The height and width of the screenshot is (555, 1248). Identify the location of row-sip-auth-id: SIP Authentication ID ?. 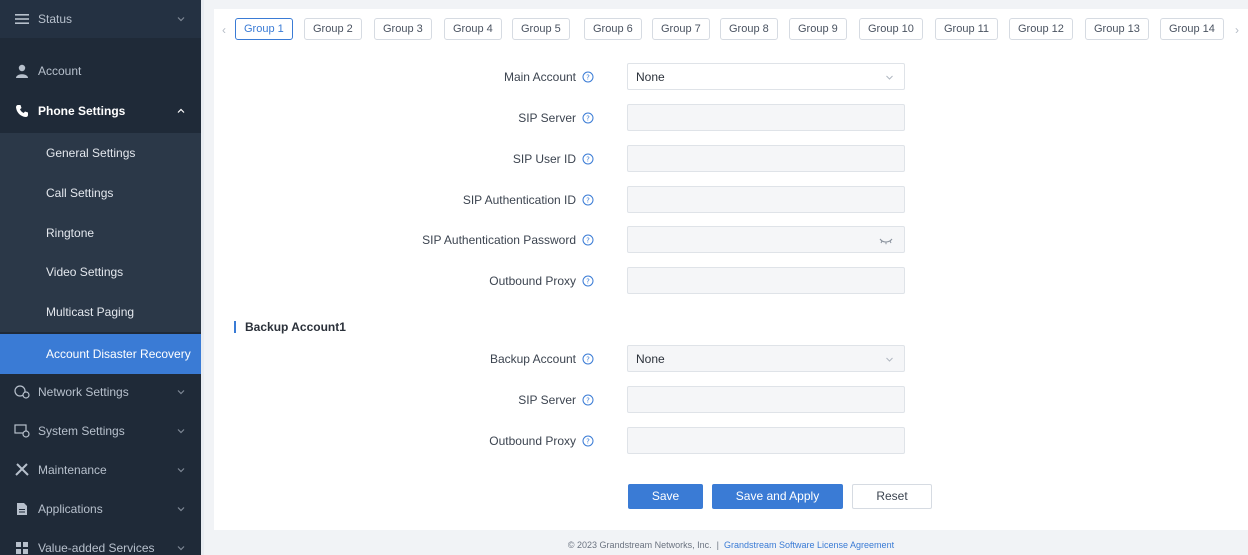
(731, 200).